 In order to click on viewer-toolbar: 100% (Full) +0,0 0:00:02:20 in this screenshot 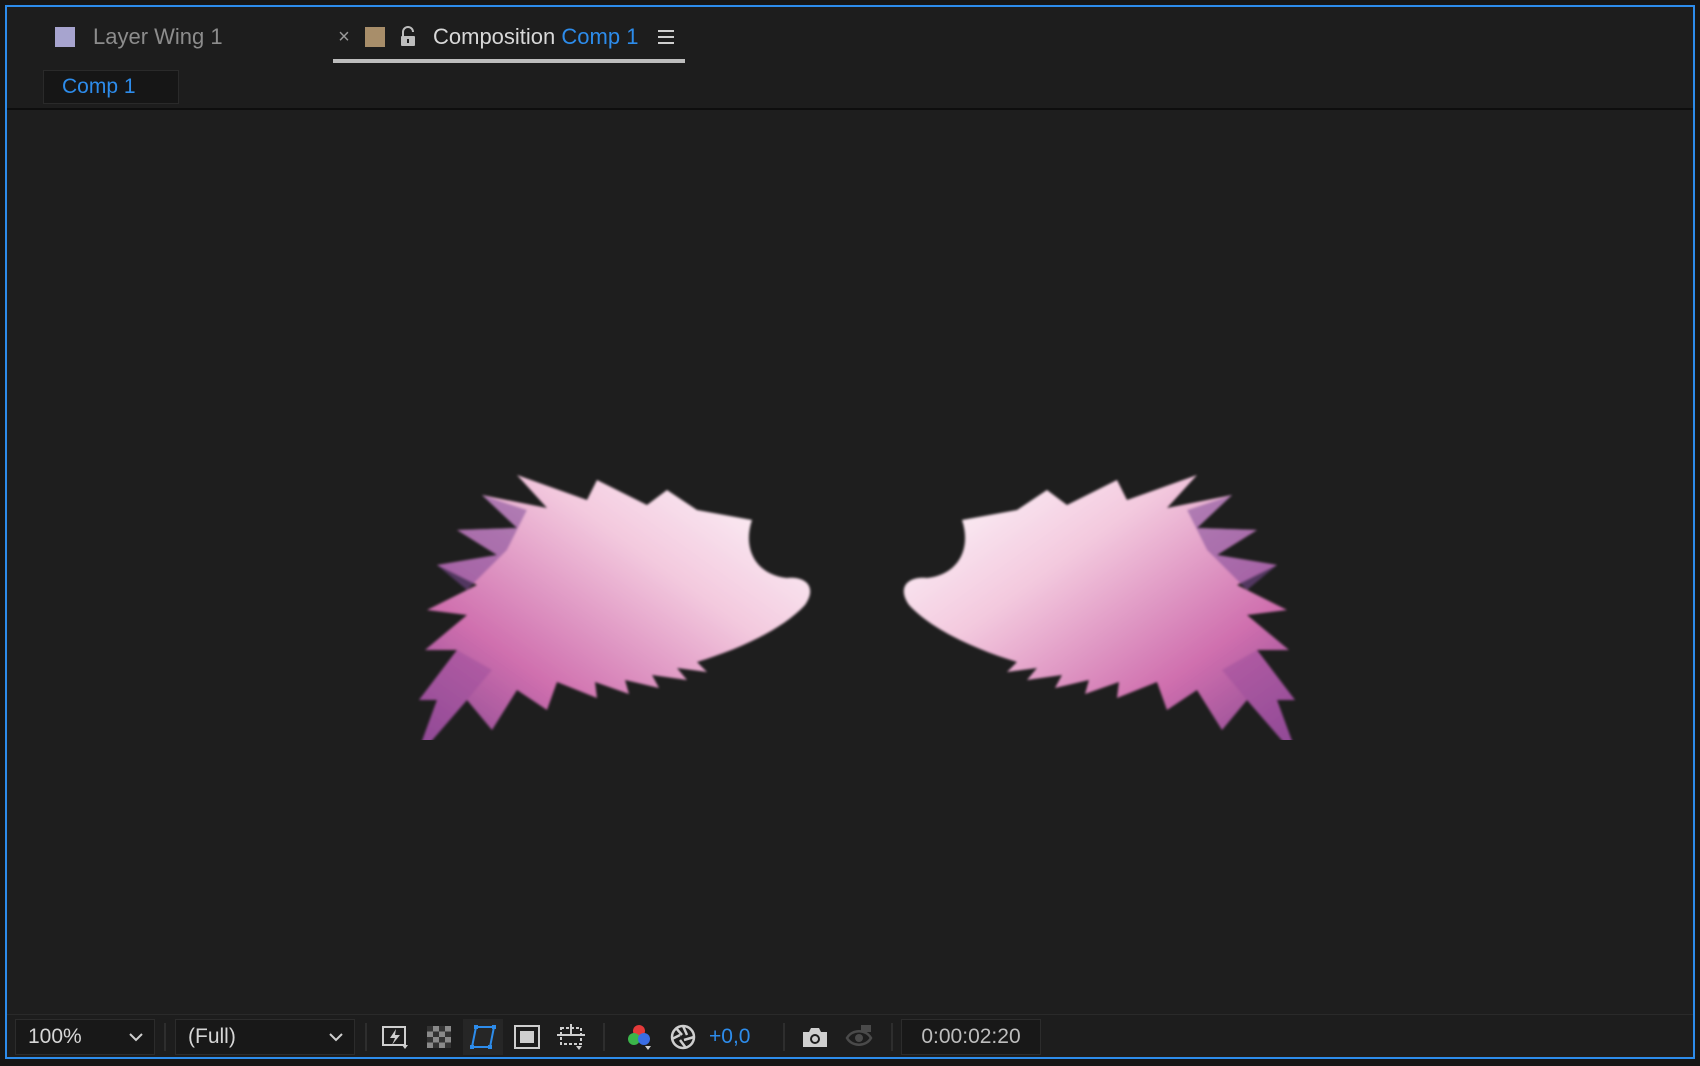, I will do `click(850, 1035)`.